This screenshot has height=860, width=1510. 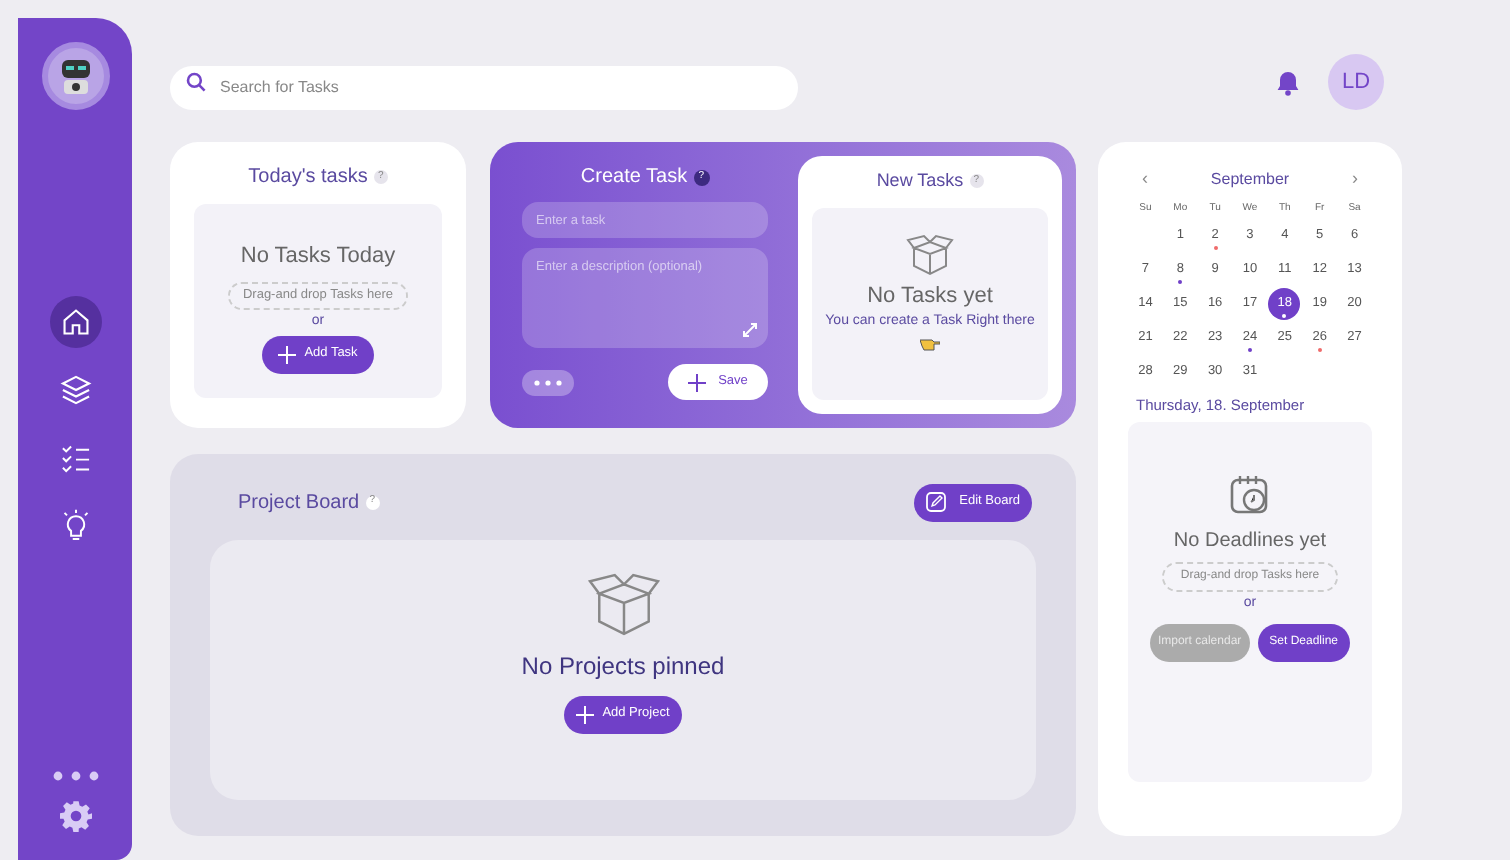 I want to click on empty-message: No Deadlines yet, so click(x=1250, y=542).